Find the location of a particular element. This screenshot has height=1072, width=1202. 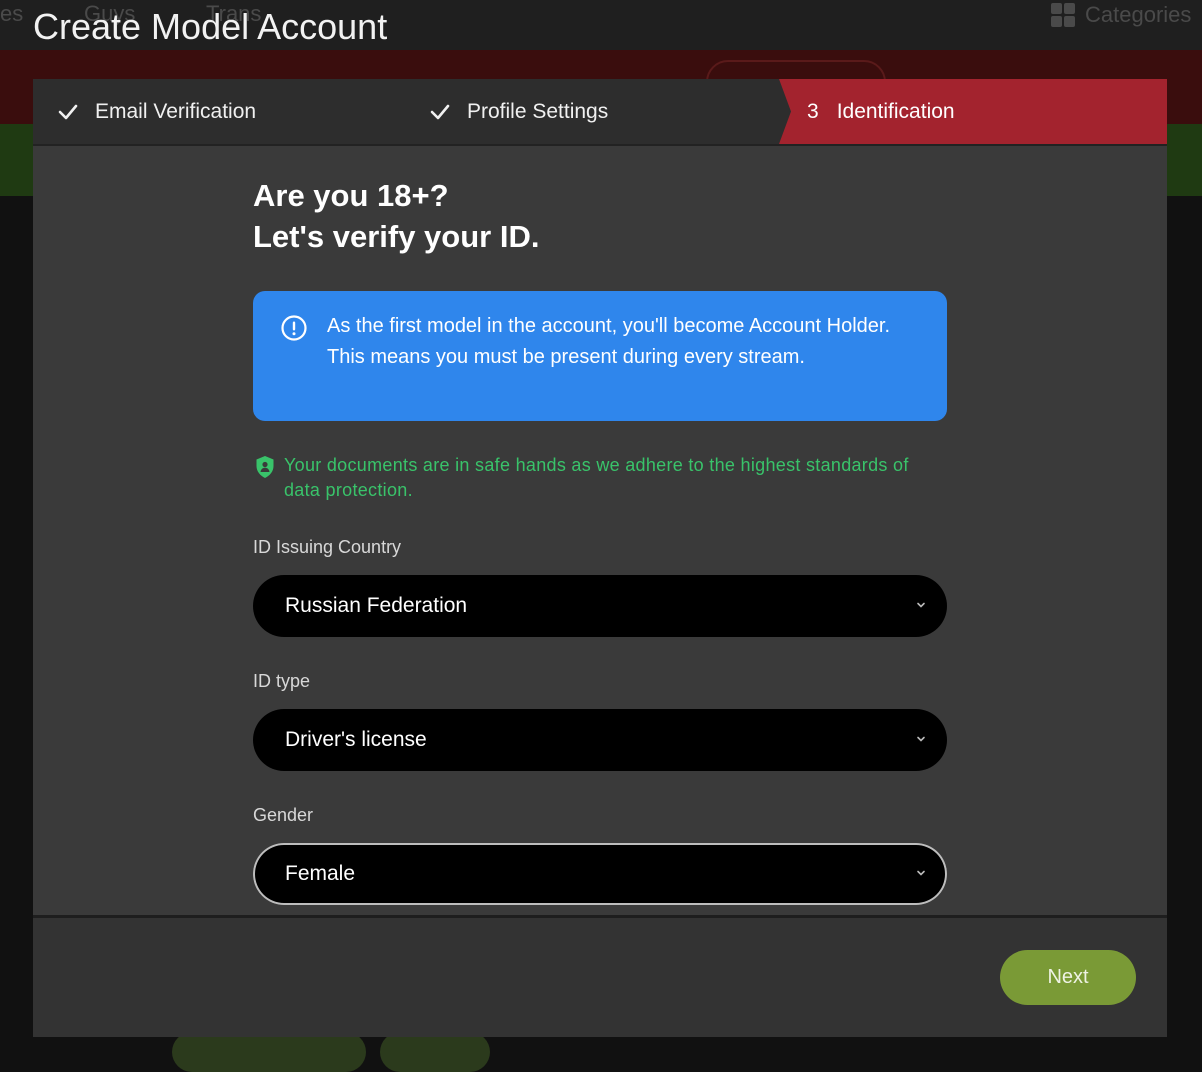

step-email-verification: Email Verification is located at coordinates (156, 111).